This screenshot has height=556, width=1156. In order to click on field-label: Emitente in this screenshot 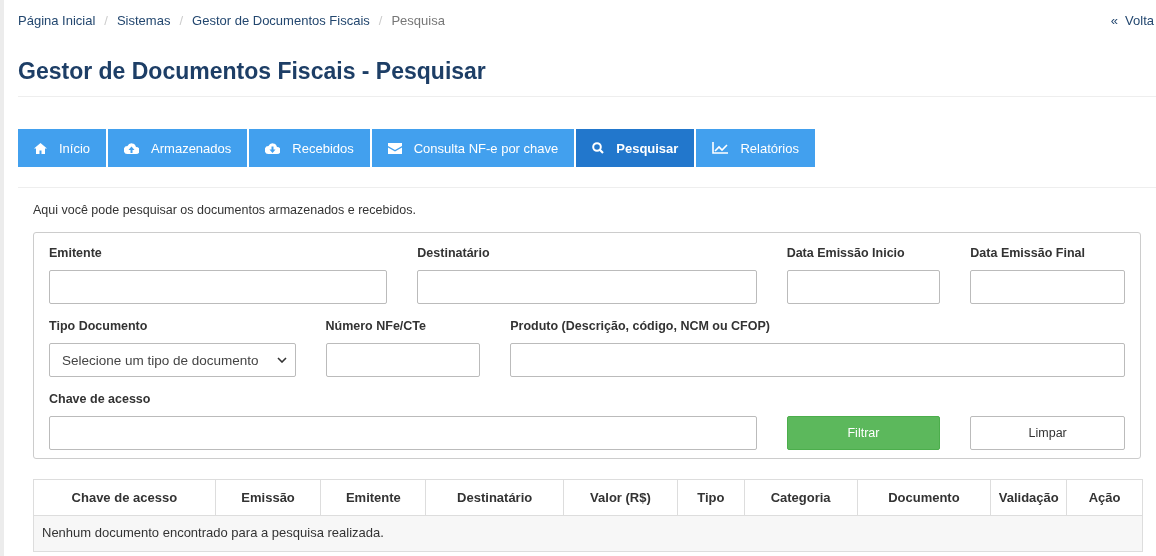, I will do `click(76, 253)`.